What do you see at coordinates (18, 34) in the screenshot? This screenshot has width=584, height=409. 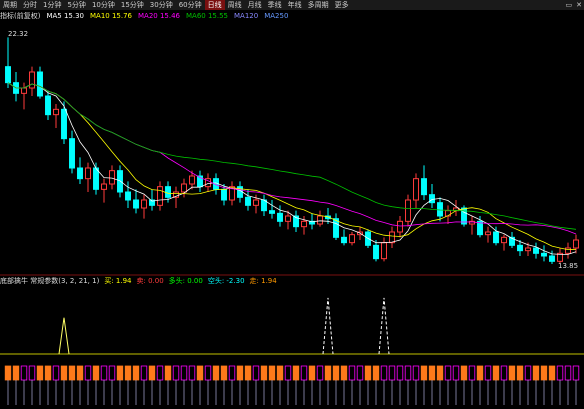 I see `high-price-label: 22.32` at bounding box center [18, 34].